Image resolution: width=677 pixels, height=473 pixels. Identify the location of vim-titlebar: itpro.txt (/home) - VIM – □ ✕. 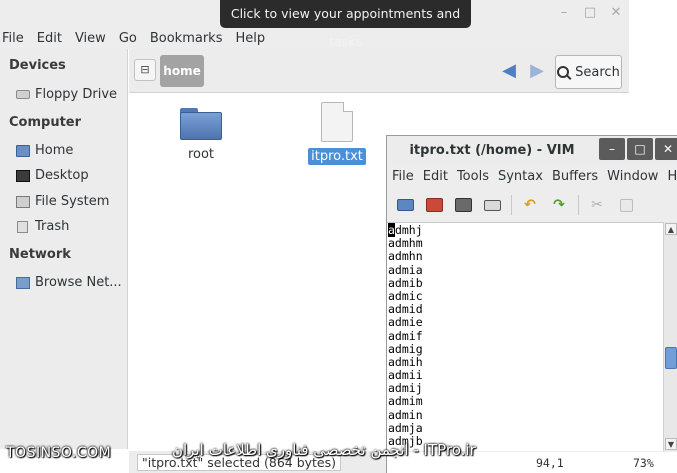
(532, 151).